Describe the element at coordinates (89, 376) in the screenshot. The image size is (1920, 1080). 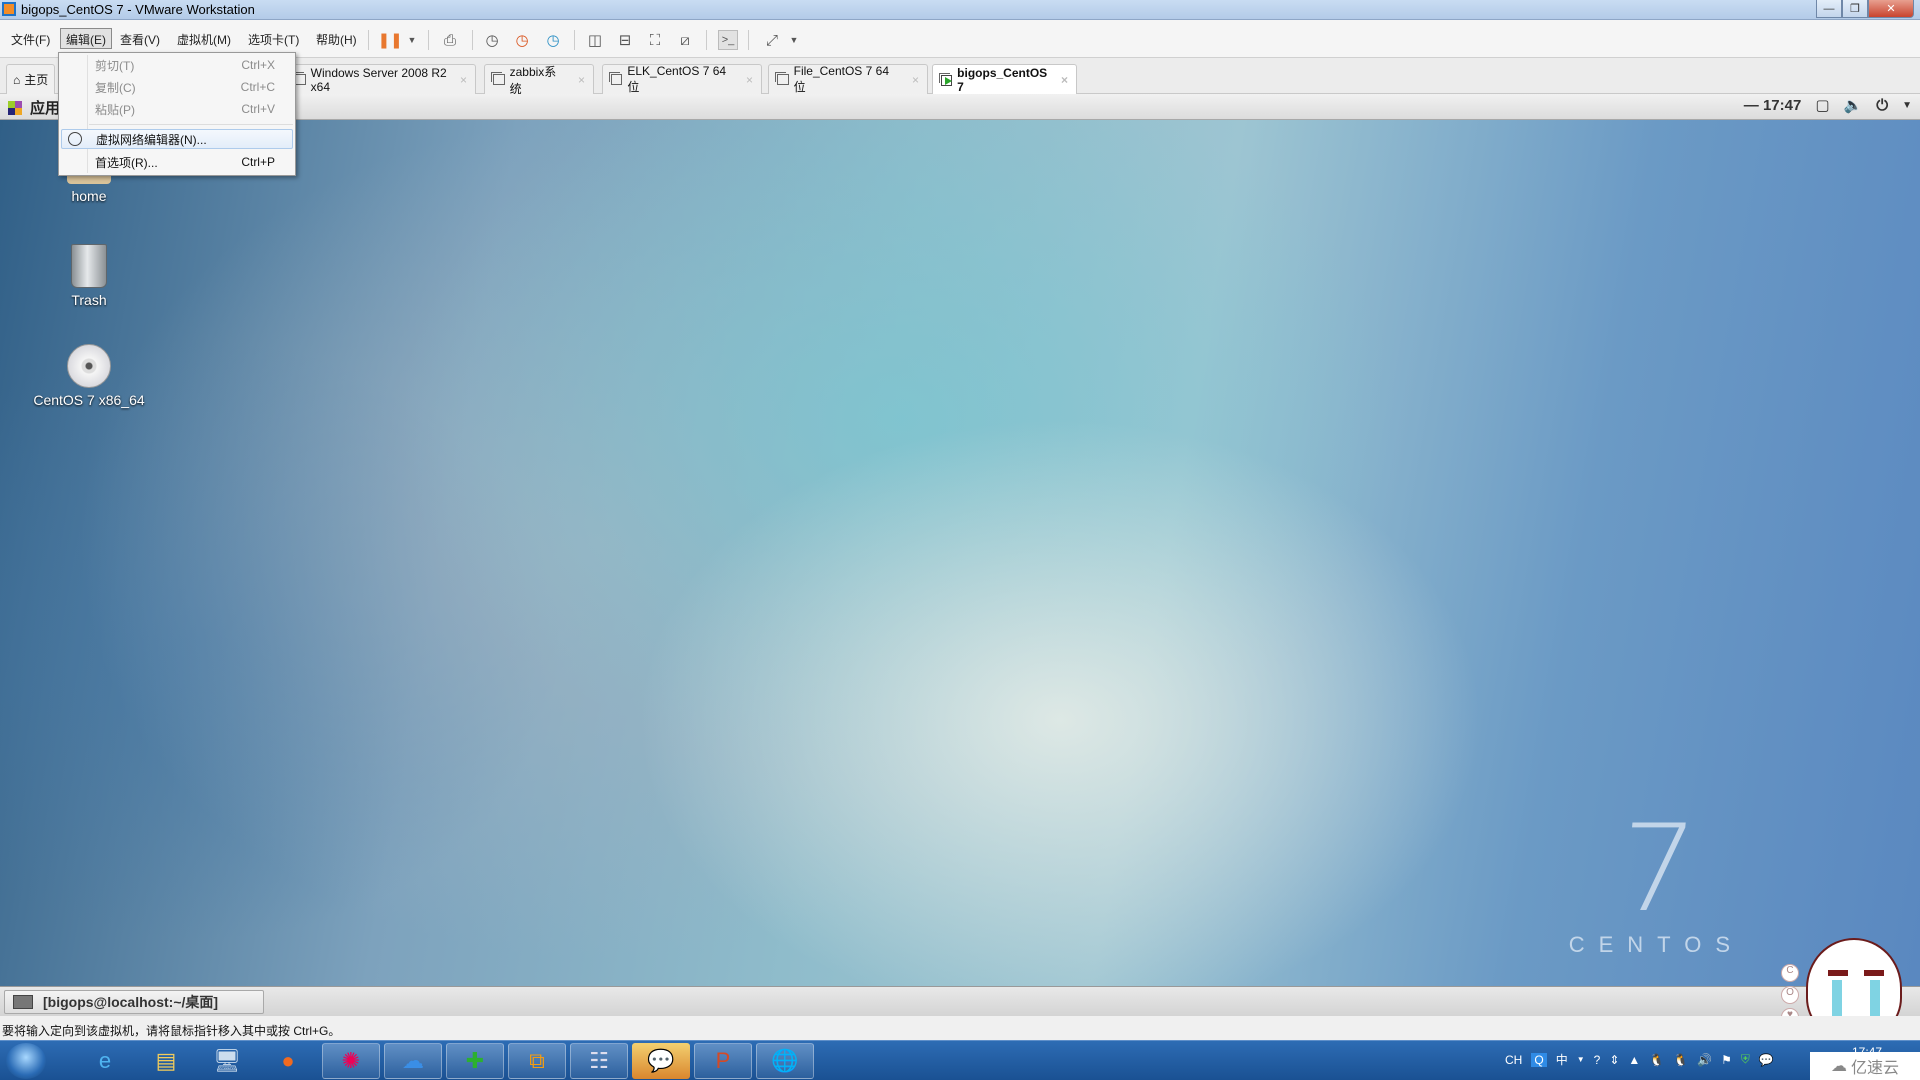
I see `desktop-icon-centos-disc: CentOS 7 x86_64` at that location.